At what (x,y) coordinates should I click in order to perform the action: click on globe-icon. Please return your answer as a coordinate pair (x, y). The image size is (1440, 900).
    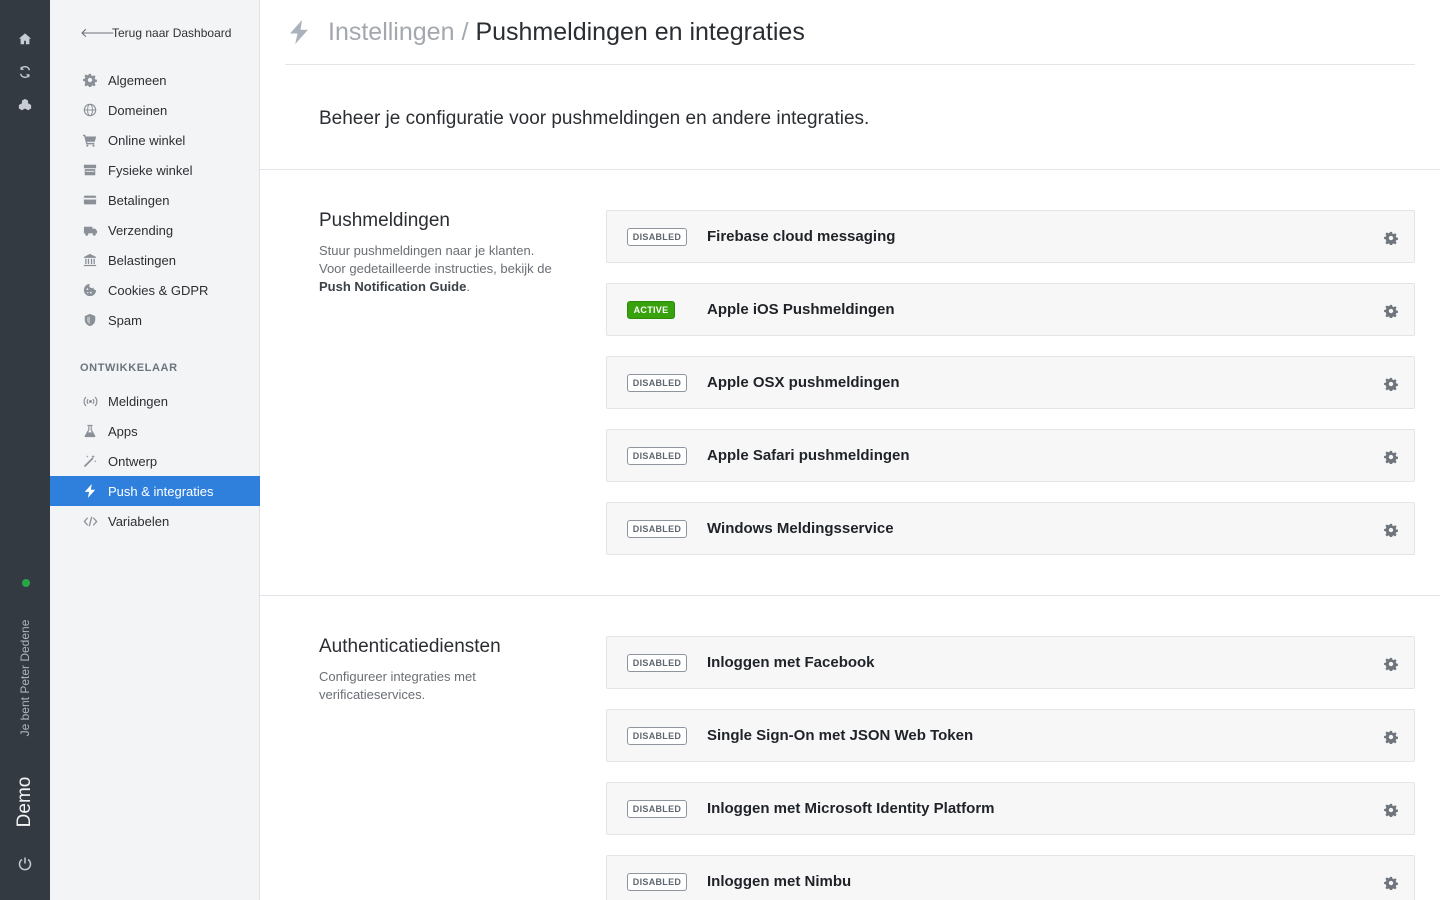
    Looking at the image, I should click on (90, 110).